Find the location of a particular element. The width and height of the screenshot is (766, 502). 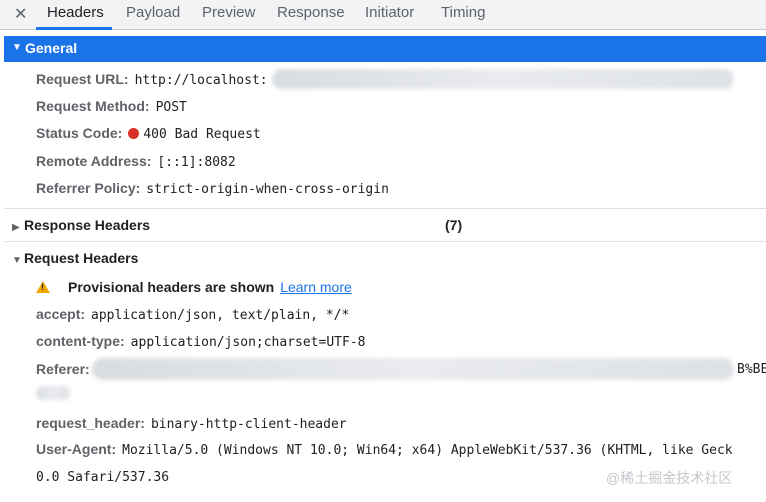

accept-value: application/json, text/plain, */* is located at coordinates (220, 315).